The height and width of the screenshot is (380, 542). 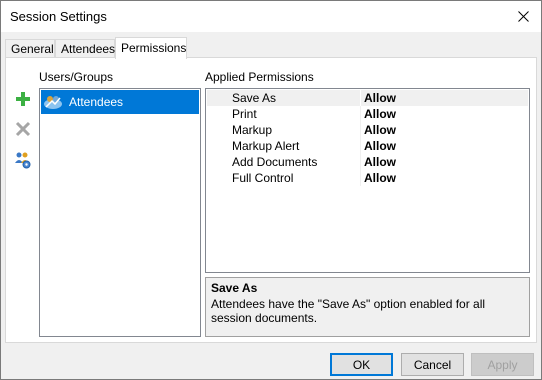 I want to click on cancel-button: Cancel, so click(x=432, y=364).